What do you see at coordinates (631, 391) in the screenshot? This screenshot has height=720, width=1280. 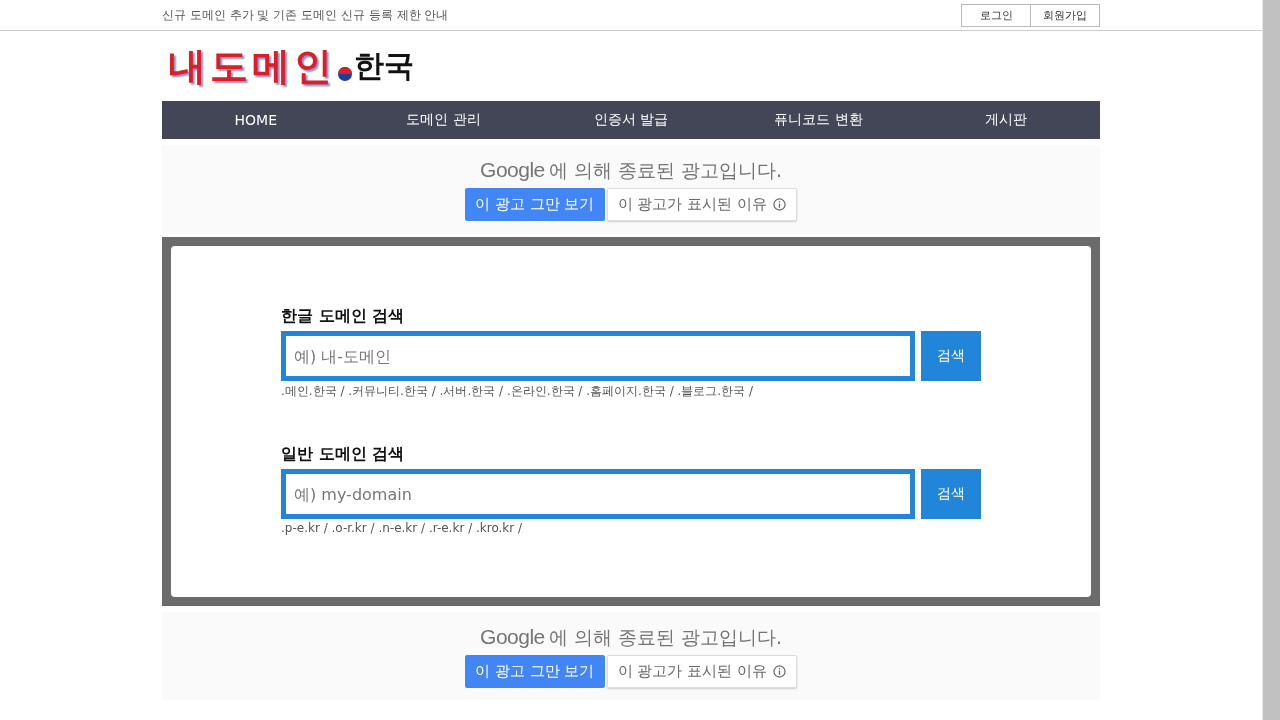 I see `domain-suffix-list: .메인.한국 / .커뮤니티.한국 / .서버.한국 / .온라인.한국 / .홈페이지.한국 / .블로그.한국 /` at bounding box center [631, 391].